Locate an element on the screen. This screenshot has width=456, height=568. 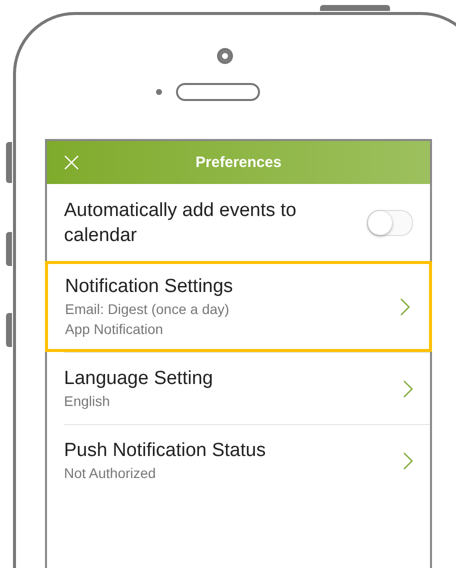
row-subtitle: English is located at coordinates (87, 401).